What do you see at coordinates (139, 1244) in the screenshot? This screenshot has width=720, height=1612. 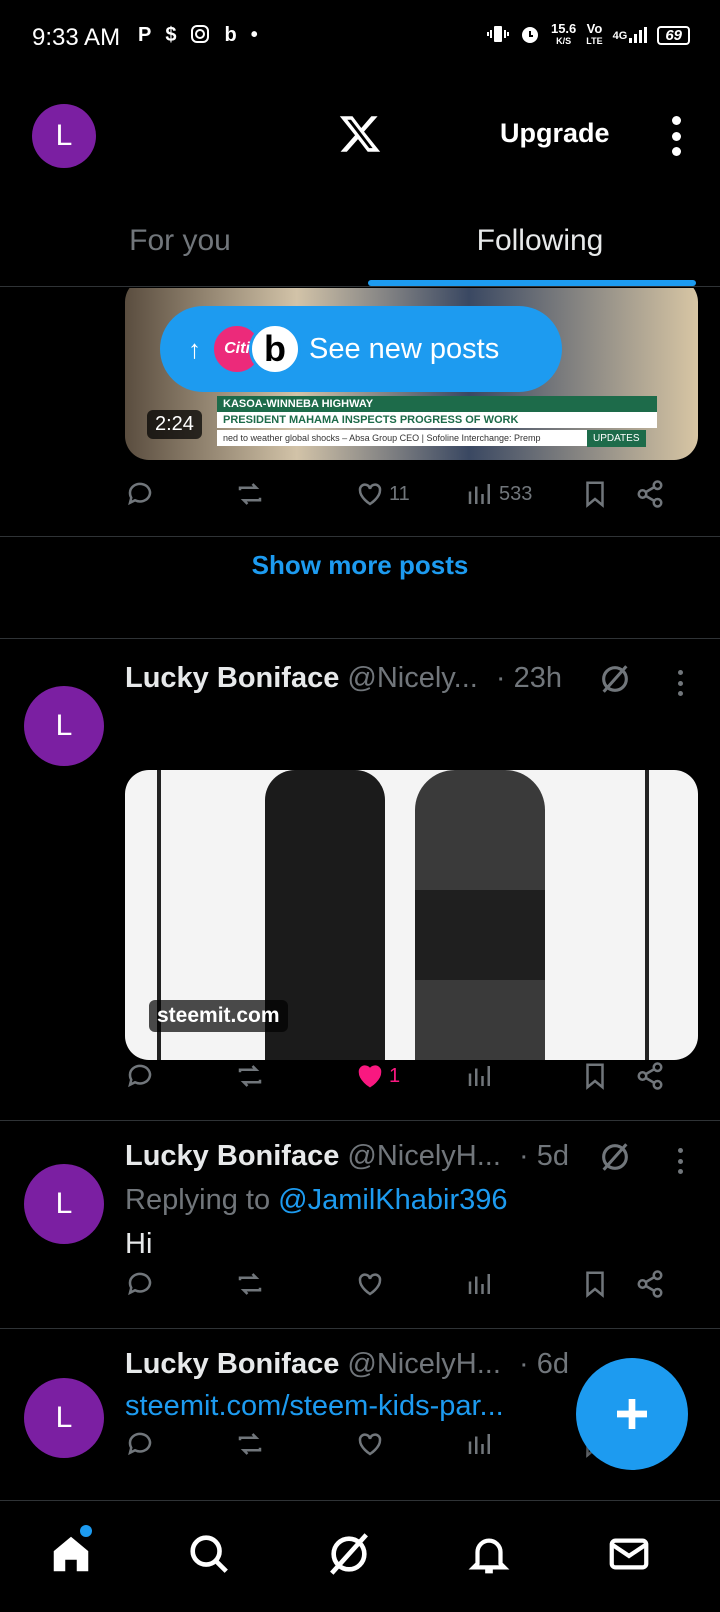 I see `post-text: Hi` at bounding box center [139, 1244].